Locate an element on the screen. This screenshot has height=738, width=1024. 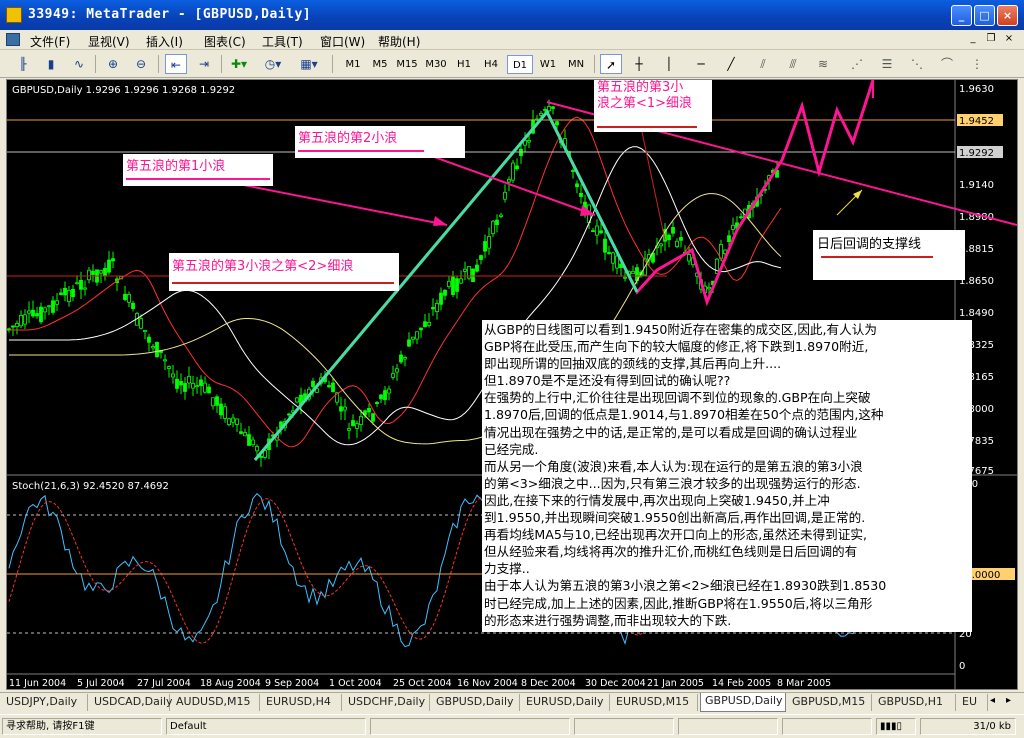
menu-file: 文件(F) is located at coordinates (50, 41).